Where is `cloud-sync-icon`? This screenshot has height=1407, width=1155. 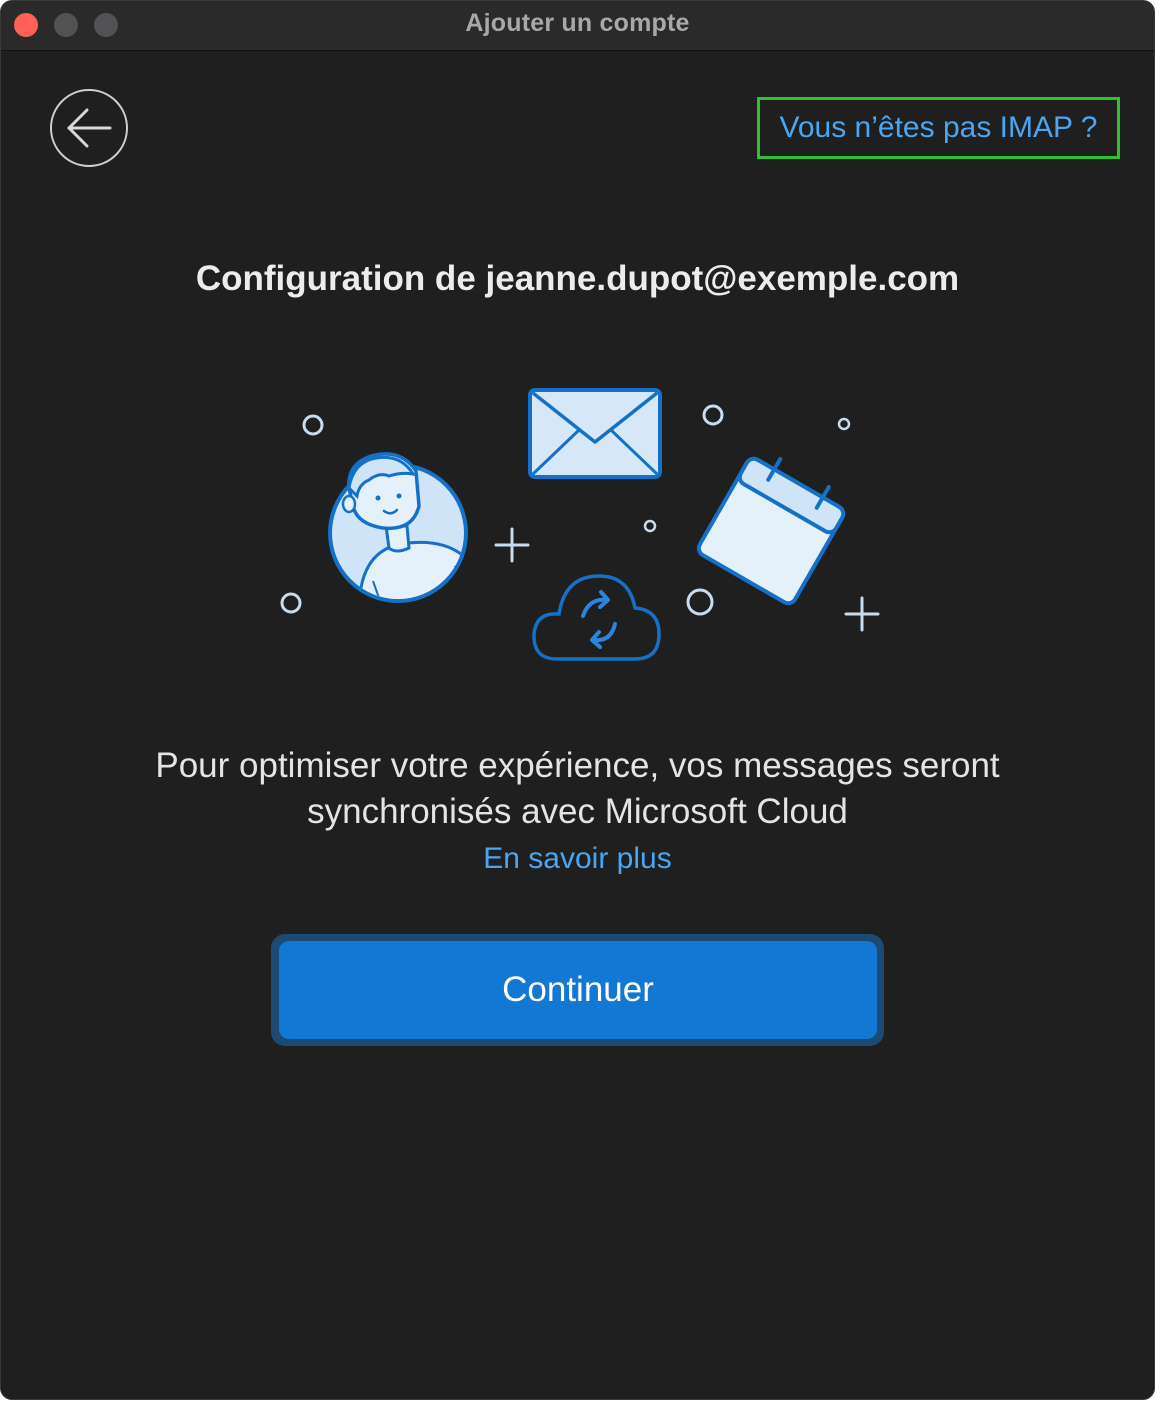
cloud-sync-icon is located at coordinates (596, 617).